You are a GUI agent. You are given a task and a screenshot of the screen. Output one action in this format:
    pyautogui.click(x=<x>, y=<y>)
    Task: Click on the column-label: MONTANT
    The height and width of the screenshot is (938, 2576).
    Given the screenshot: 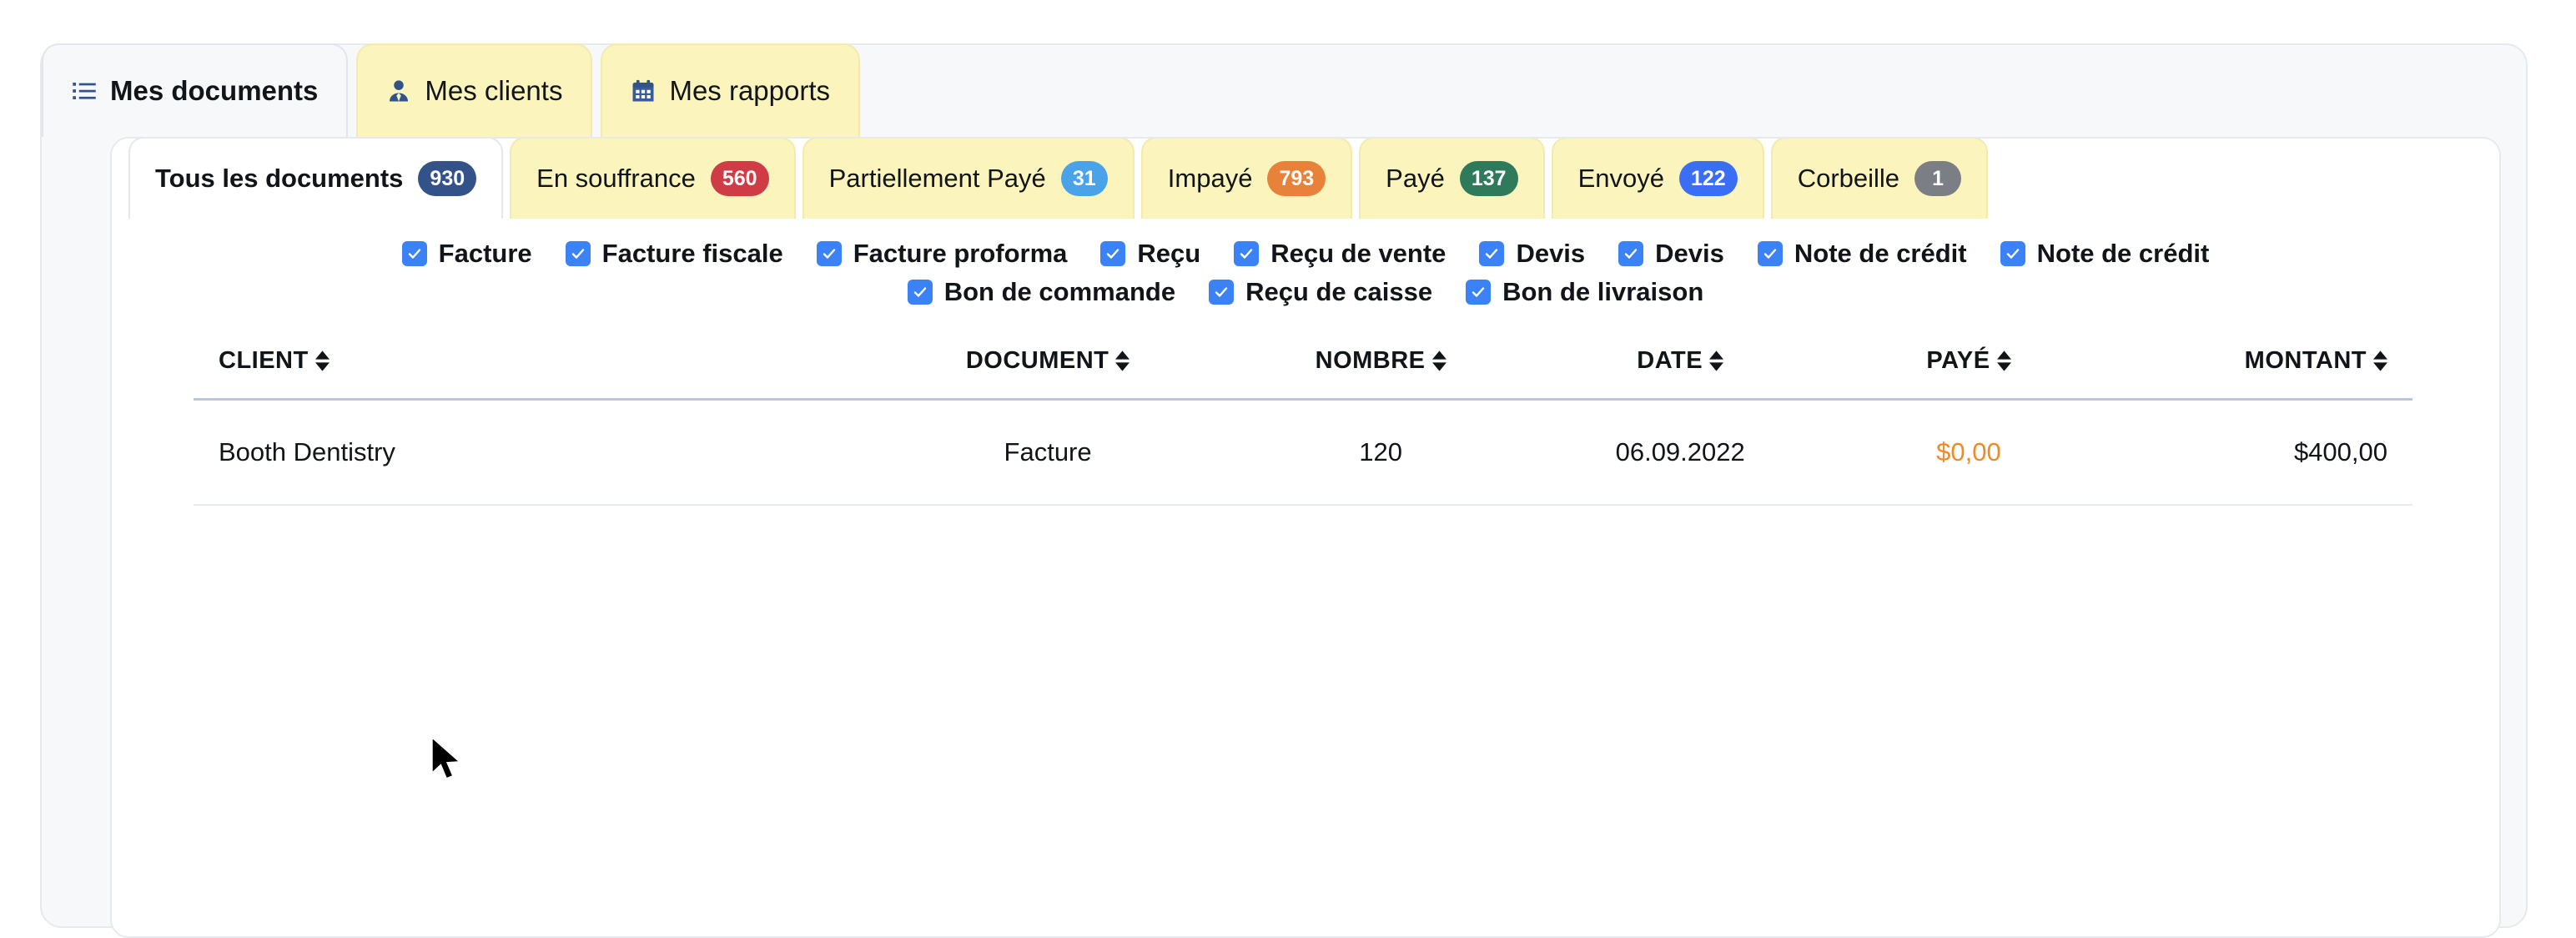 What is the action you would take?
    pyautogui.click(x=2305, y=361)
    